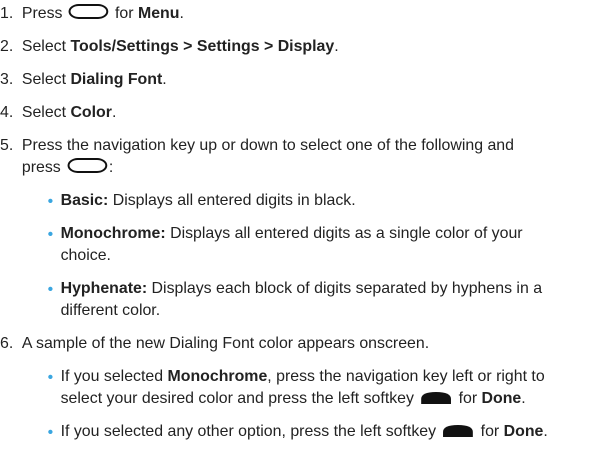 The width and height of the screenshot is (602, 451). Describe the element at coordinates (7, 343) in the screenshot. I see `step-number: 6.` at that location.